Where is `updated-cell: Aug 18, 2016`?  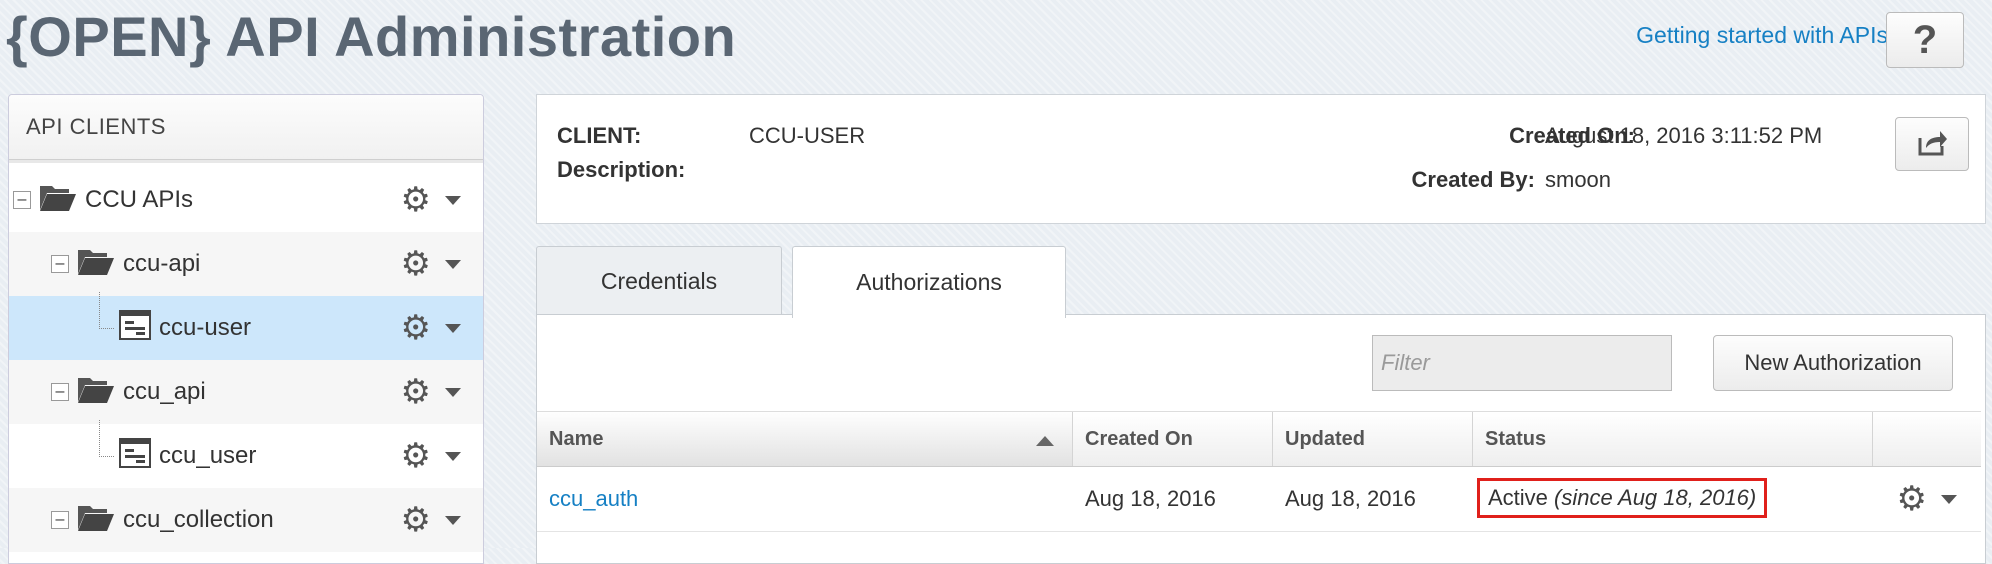 updated-cell: Aug 18, 2016 is located at coordinates (1350, 498).